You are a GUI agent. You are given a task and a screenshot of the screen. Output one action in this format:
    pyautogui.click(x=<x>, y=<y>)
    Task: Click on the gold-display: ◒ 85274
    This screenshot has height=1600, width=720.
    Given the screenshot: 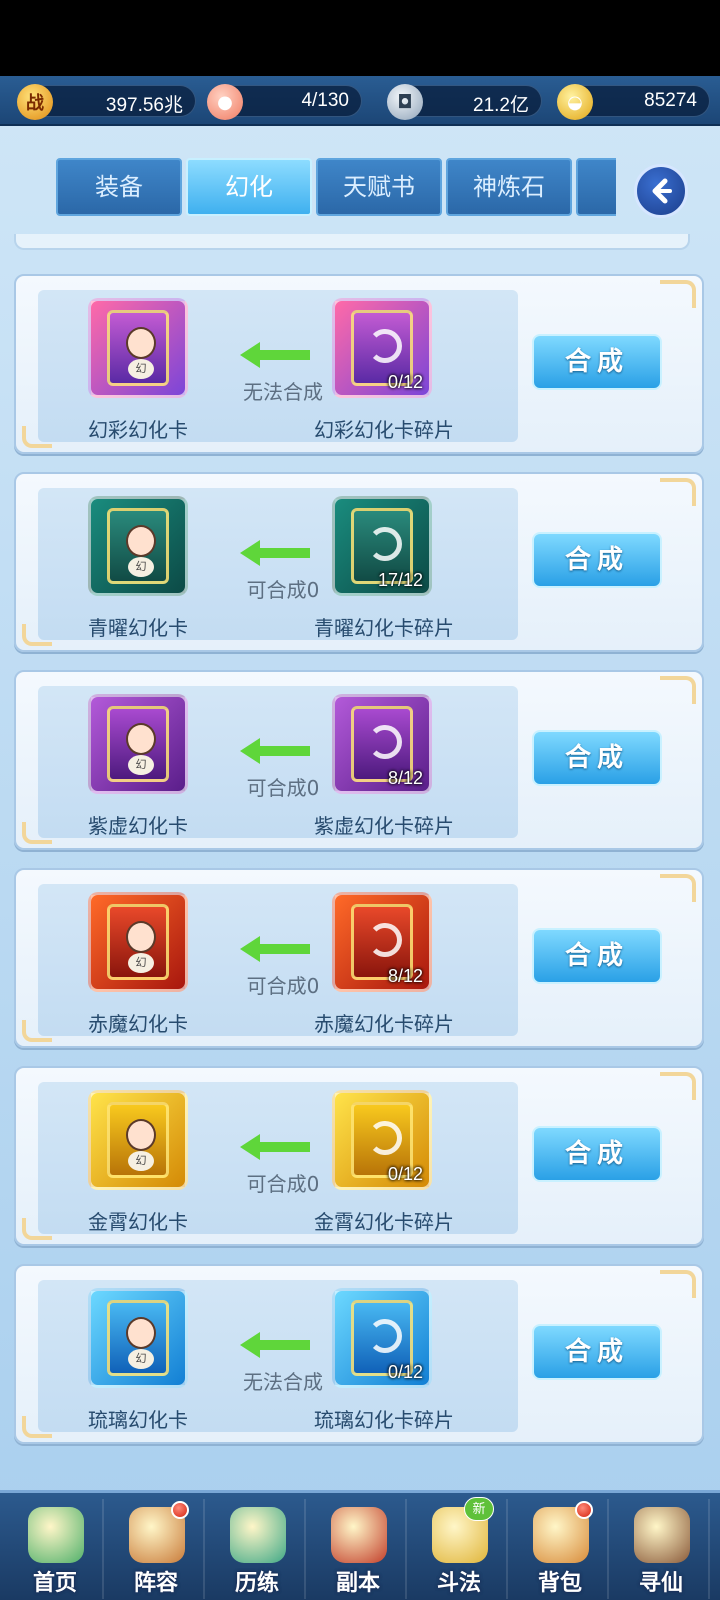 What is the action you would take?
    pyautogui.click(x=633, y=102)
    